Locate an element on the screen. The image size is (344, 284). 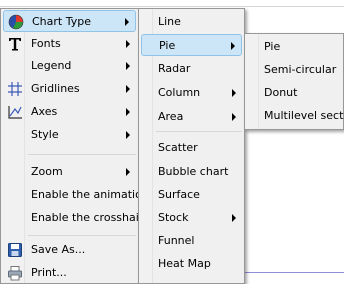
menu-item-heat-map: Heat Map is located at coordinates (191, 264).